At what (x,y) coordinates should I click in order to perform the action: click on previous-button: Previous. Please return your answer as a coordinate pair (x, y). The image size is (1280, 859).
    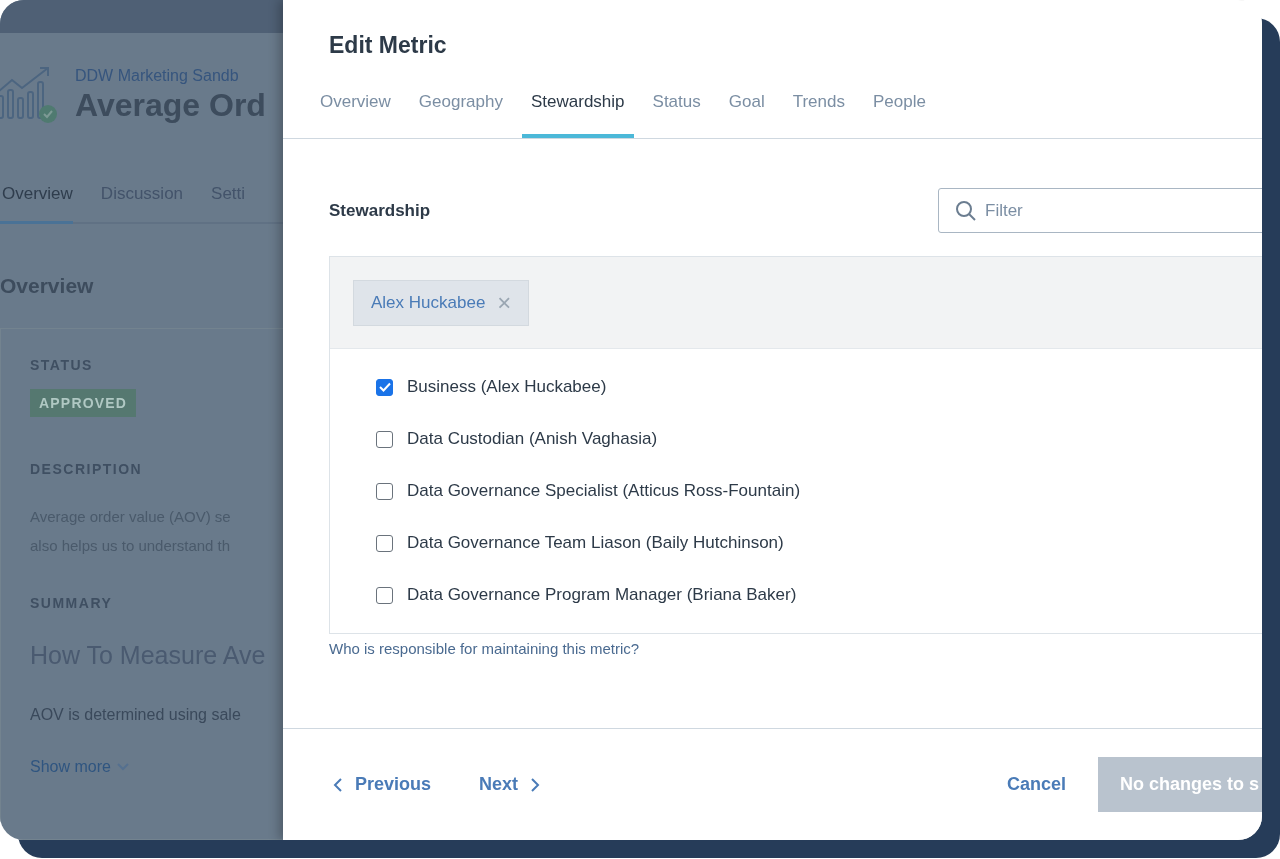
    Looking at the image, I should click on (382, 784).